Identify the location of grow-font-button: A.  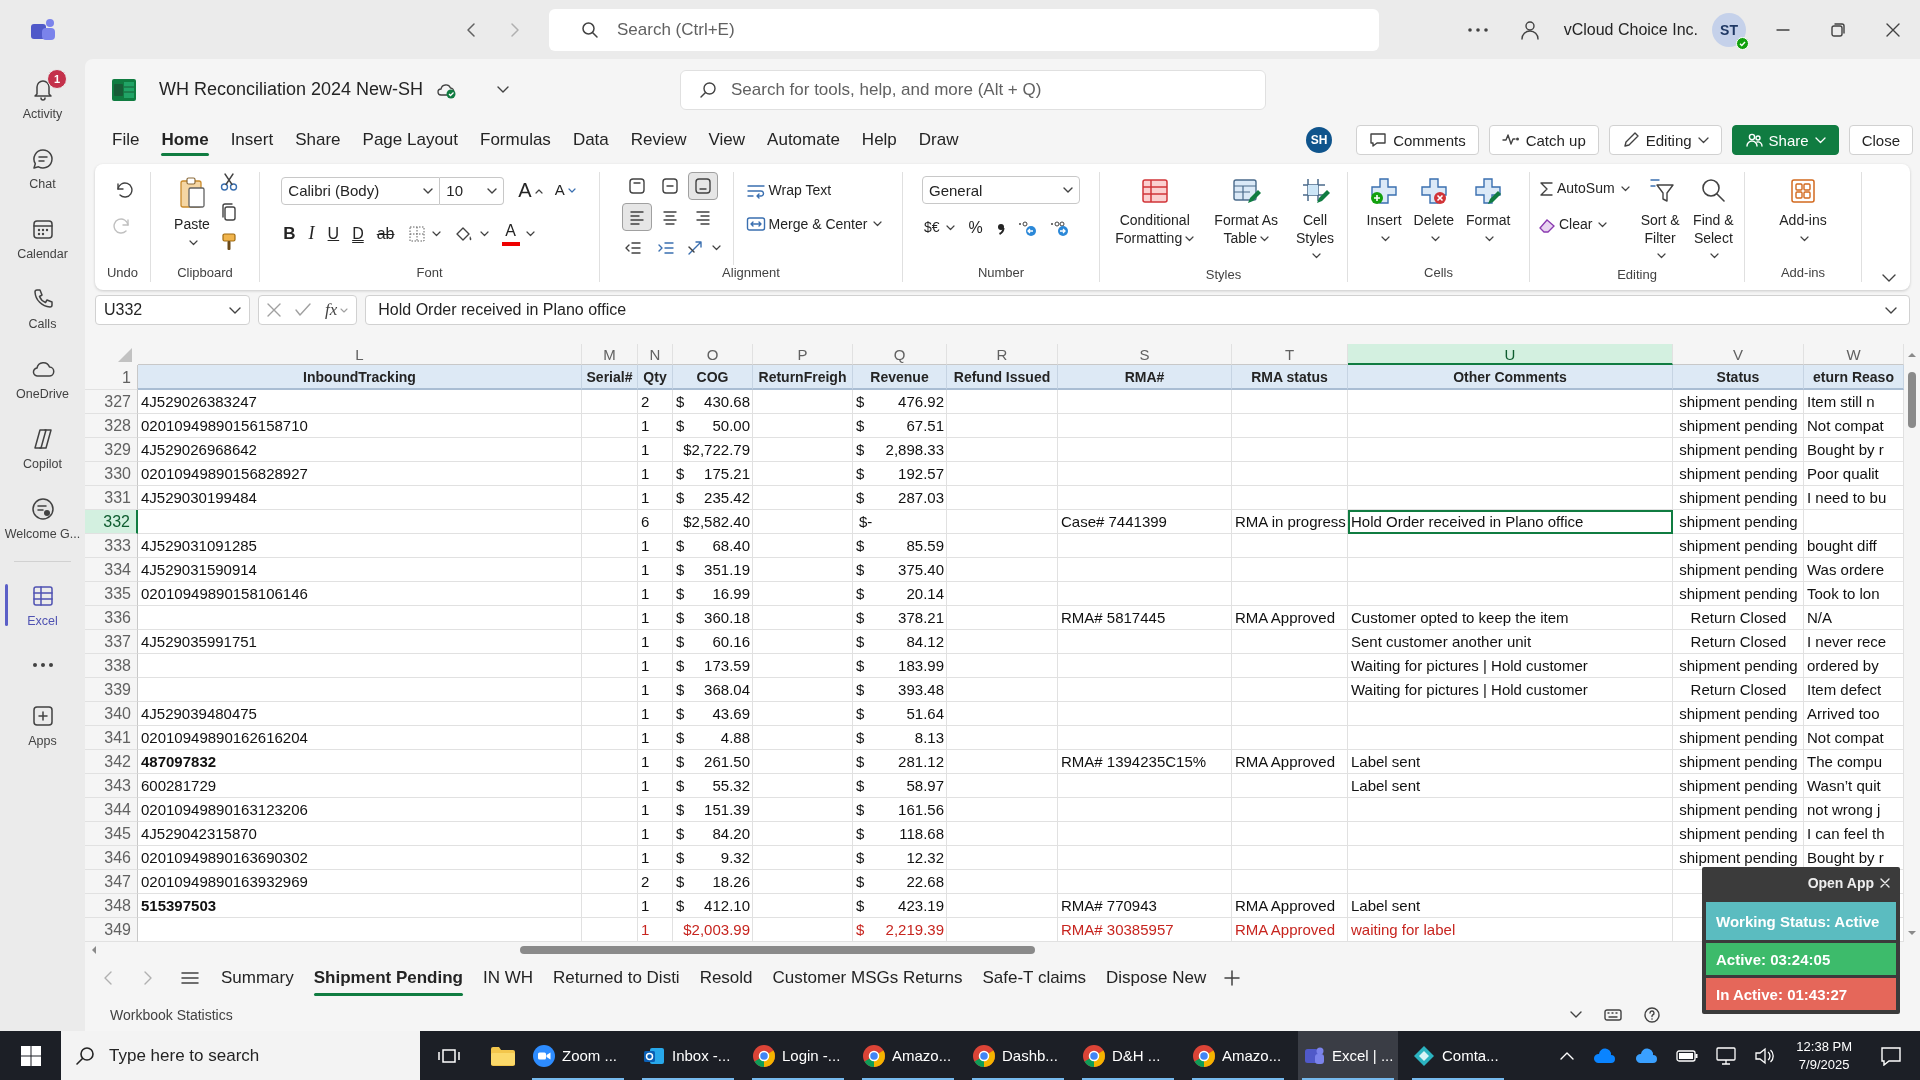
(530, 190).